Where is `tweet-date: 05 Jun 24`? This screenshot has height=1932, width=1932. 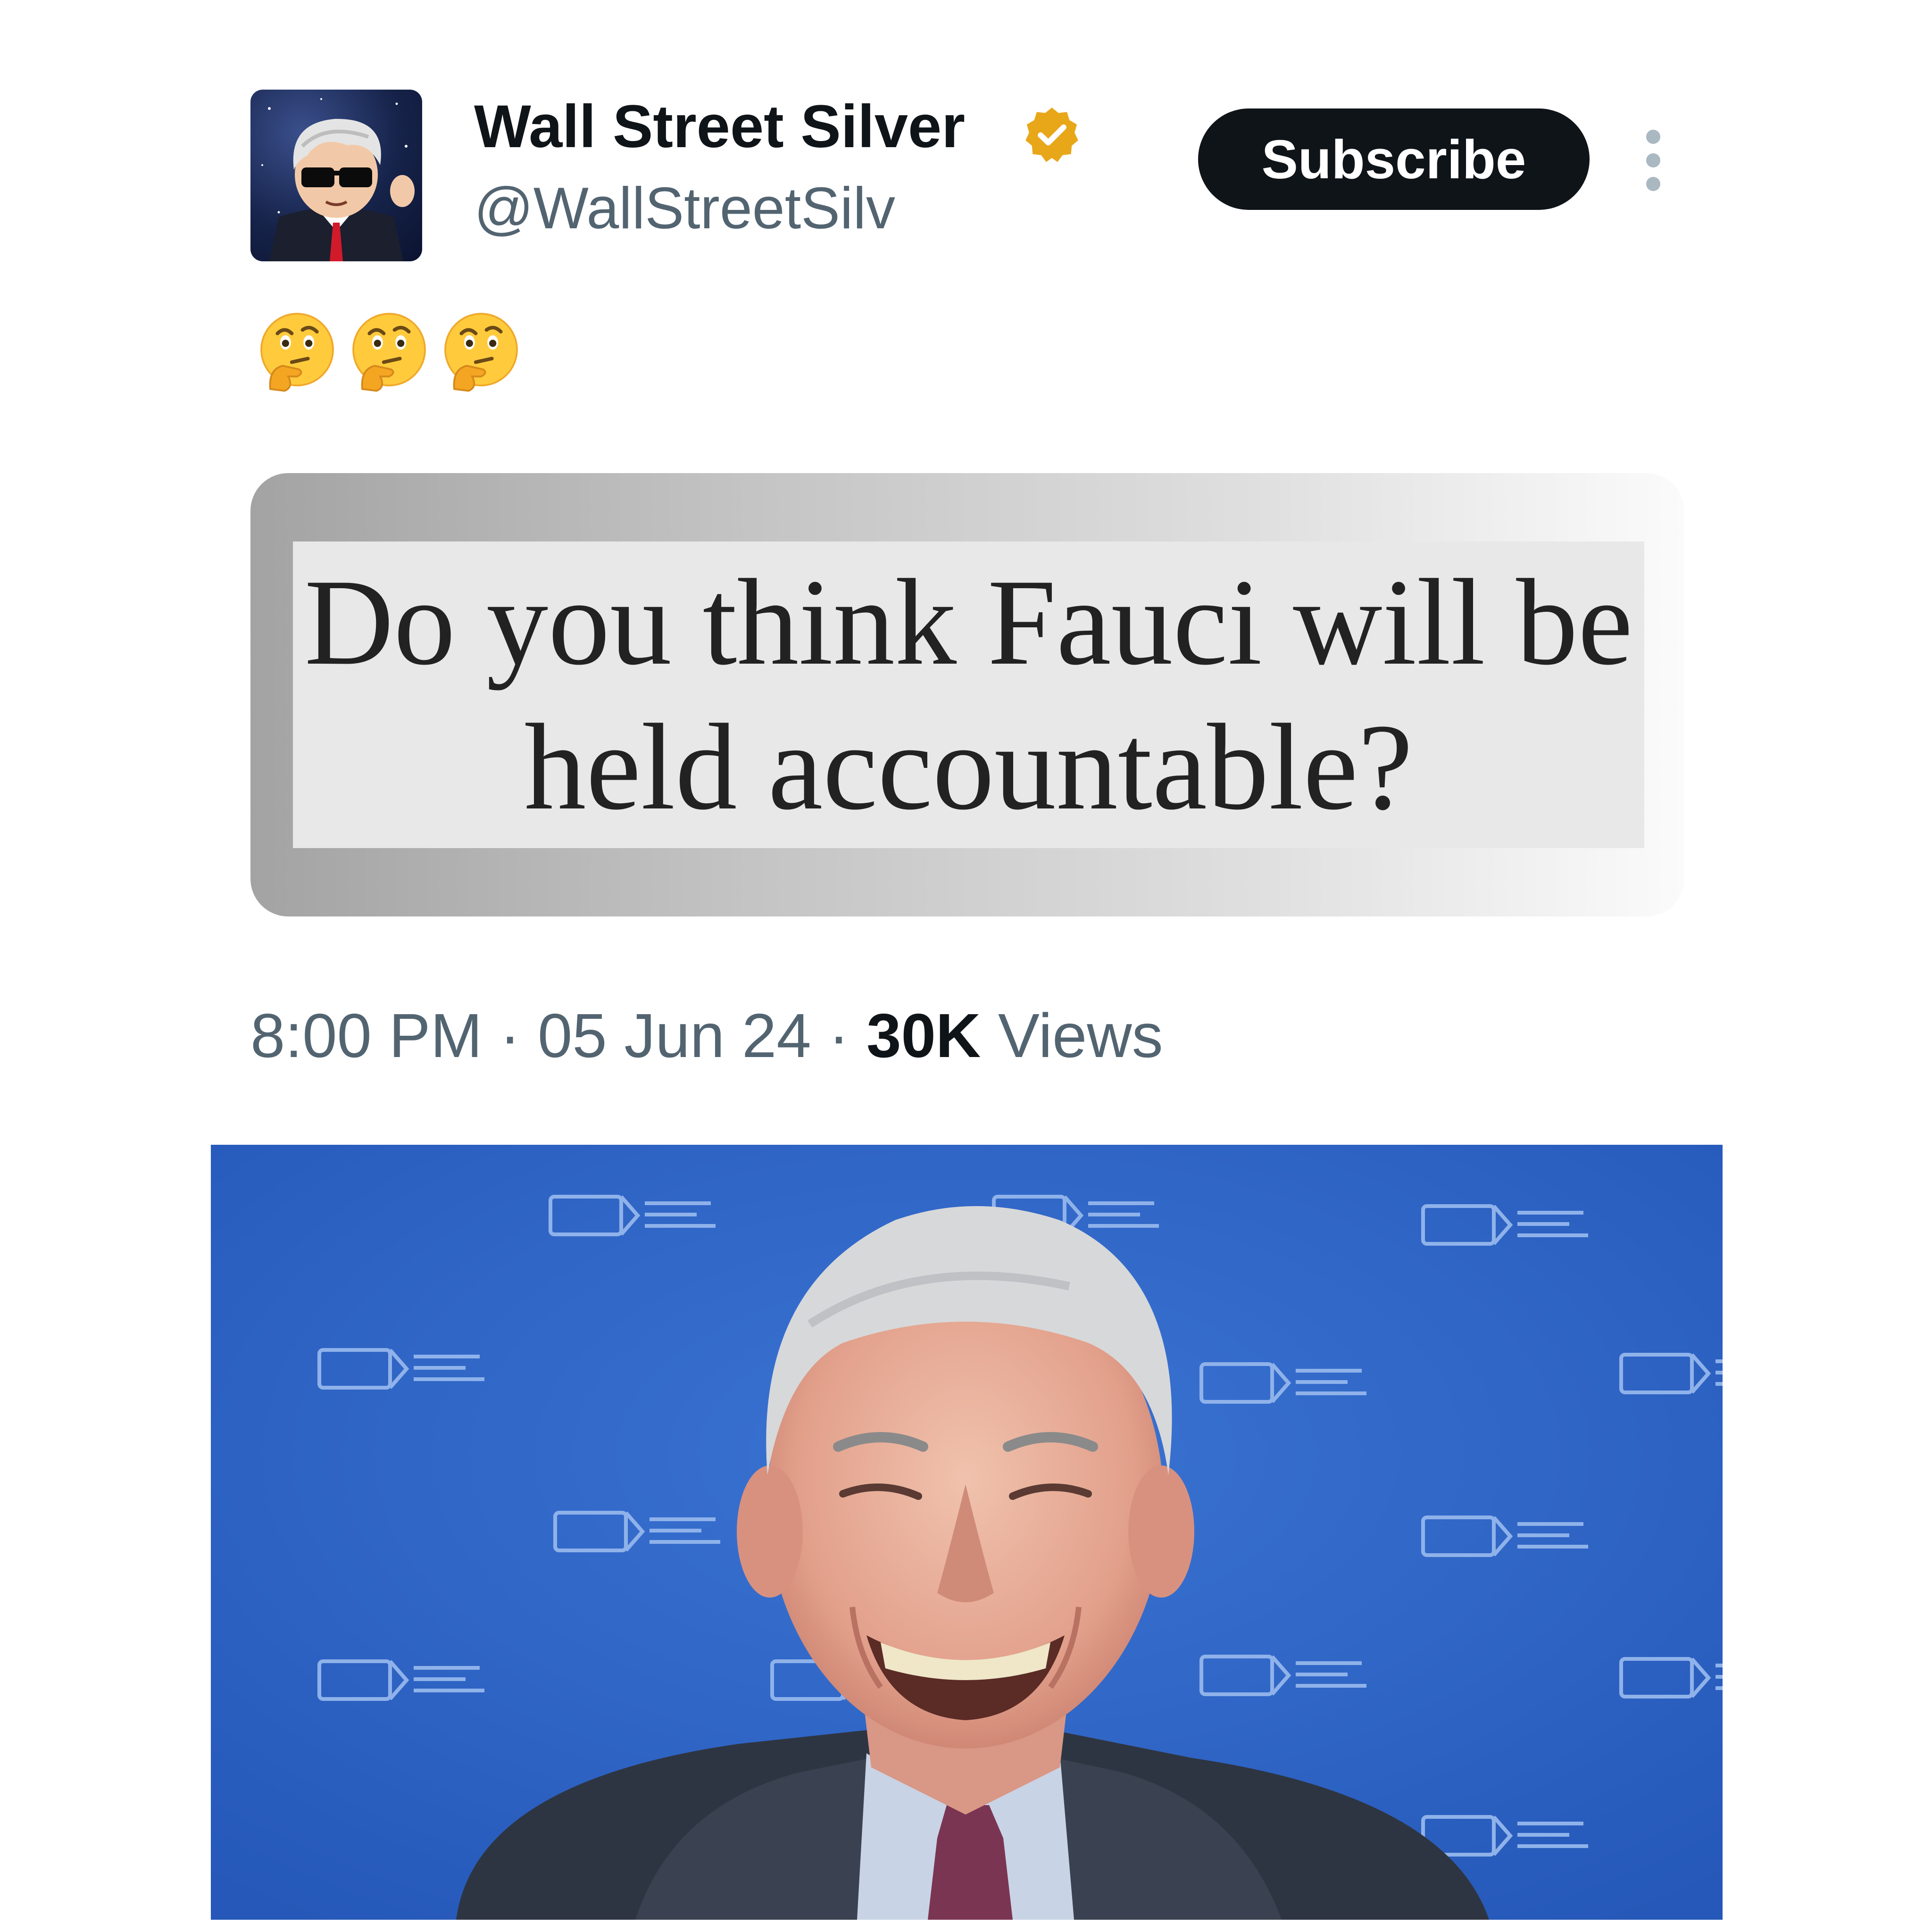
tweet-date: 05 Jun 24 is located at coordinates (675, 1035).